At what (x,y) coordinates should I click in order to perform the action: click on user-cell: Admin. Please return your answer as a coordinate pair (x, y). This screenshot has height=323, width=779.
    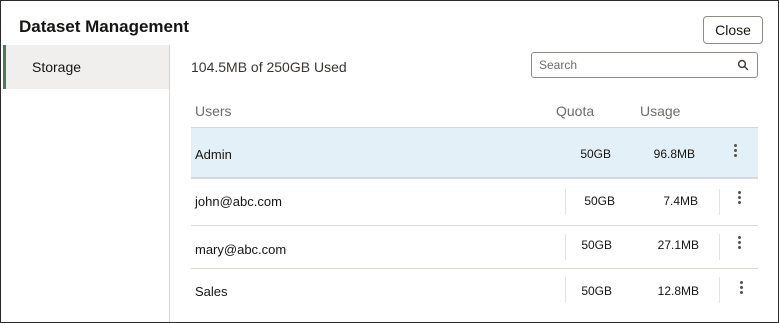
    Looking at the image, I should click on (213, 154).